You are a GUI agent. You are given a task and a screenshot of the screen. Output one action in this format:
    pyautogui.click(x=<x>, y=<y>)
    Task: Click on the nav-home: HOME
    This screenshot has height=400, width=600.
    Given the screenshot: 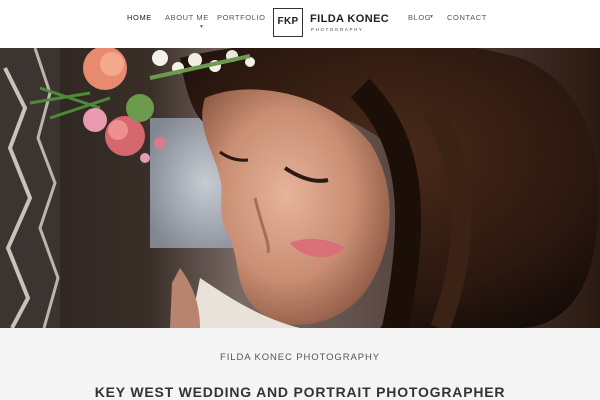 What is the action you would take?
    pyautogui.click(x=139, y=17)
    